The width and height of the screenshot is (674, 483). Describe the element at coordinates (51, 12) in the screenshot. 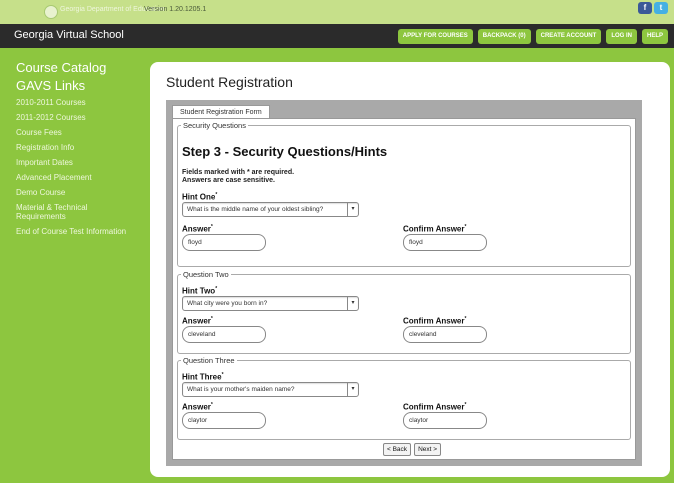

I see `department-logo-icon` at that location.